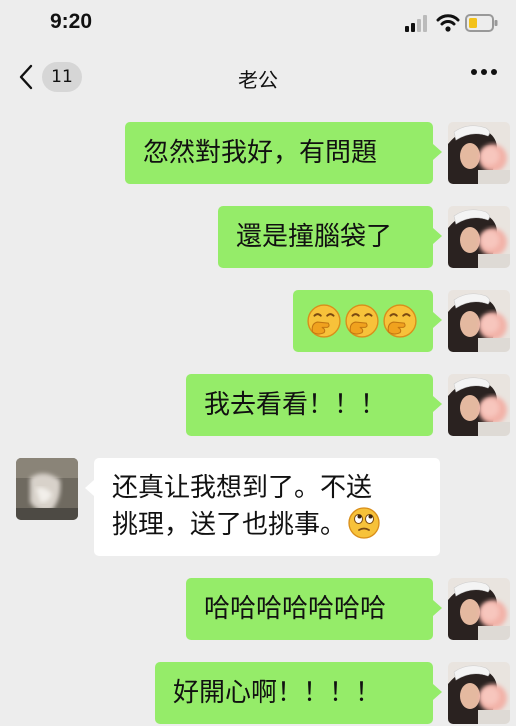  I want to click on message-row, so click(258, 321).